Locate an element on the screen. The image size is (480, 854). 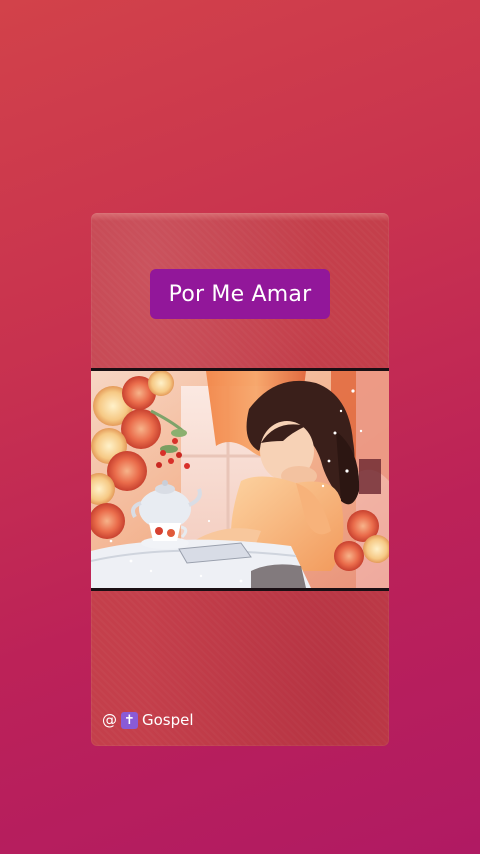
story-title: Por Me Amar is located at coordinates (240, 294).